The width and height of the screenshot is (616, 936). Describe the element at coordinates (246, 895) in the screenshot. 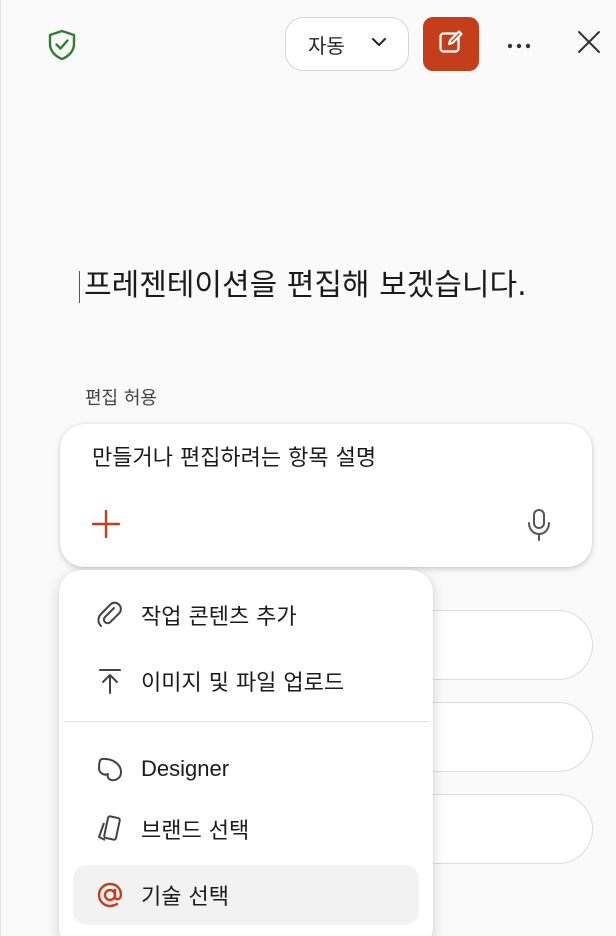

I see `menu-item-select-skill: 기술 선택` at that location.